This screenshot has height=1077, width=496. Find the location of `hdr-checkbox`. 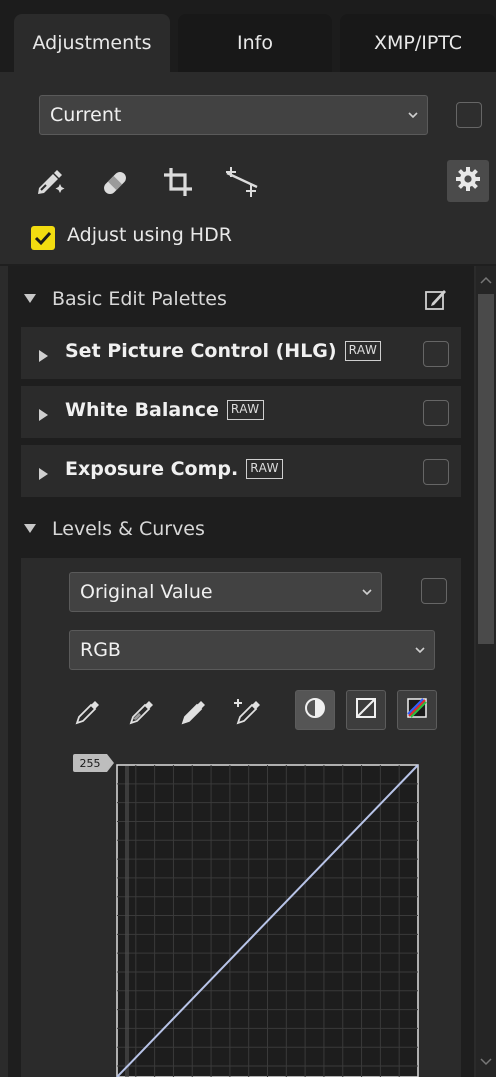

hdr-checkbox is located at coordinates (43, 238).